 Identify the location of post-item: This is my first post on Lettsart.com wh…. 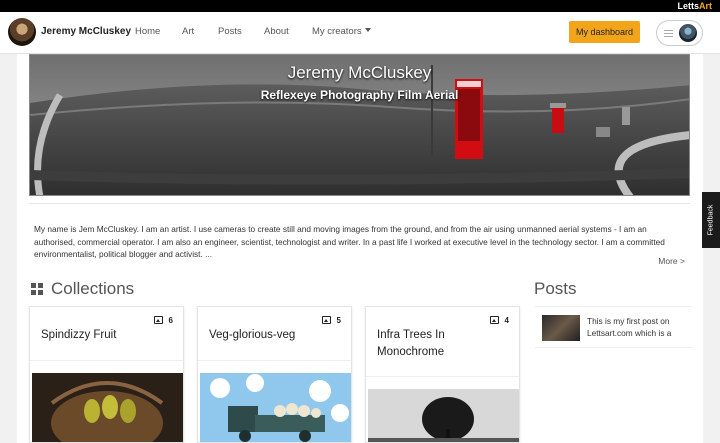
(613, 327).